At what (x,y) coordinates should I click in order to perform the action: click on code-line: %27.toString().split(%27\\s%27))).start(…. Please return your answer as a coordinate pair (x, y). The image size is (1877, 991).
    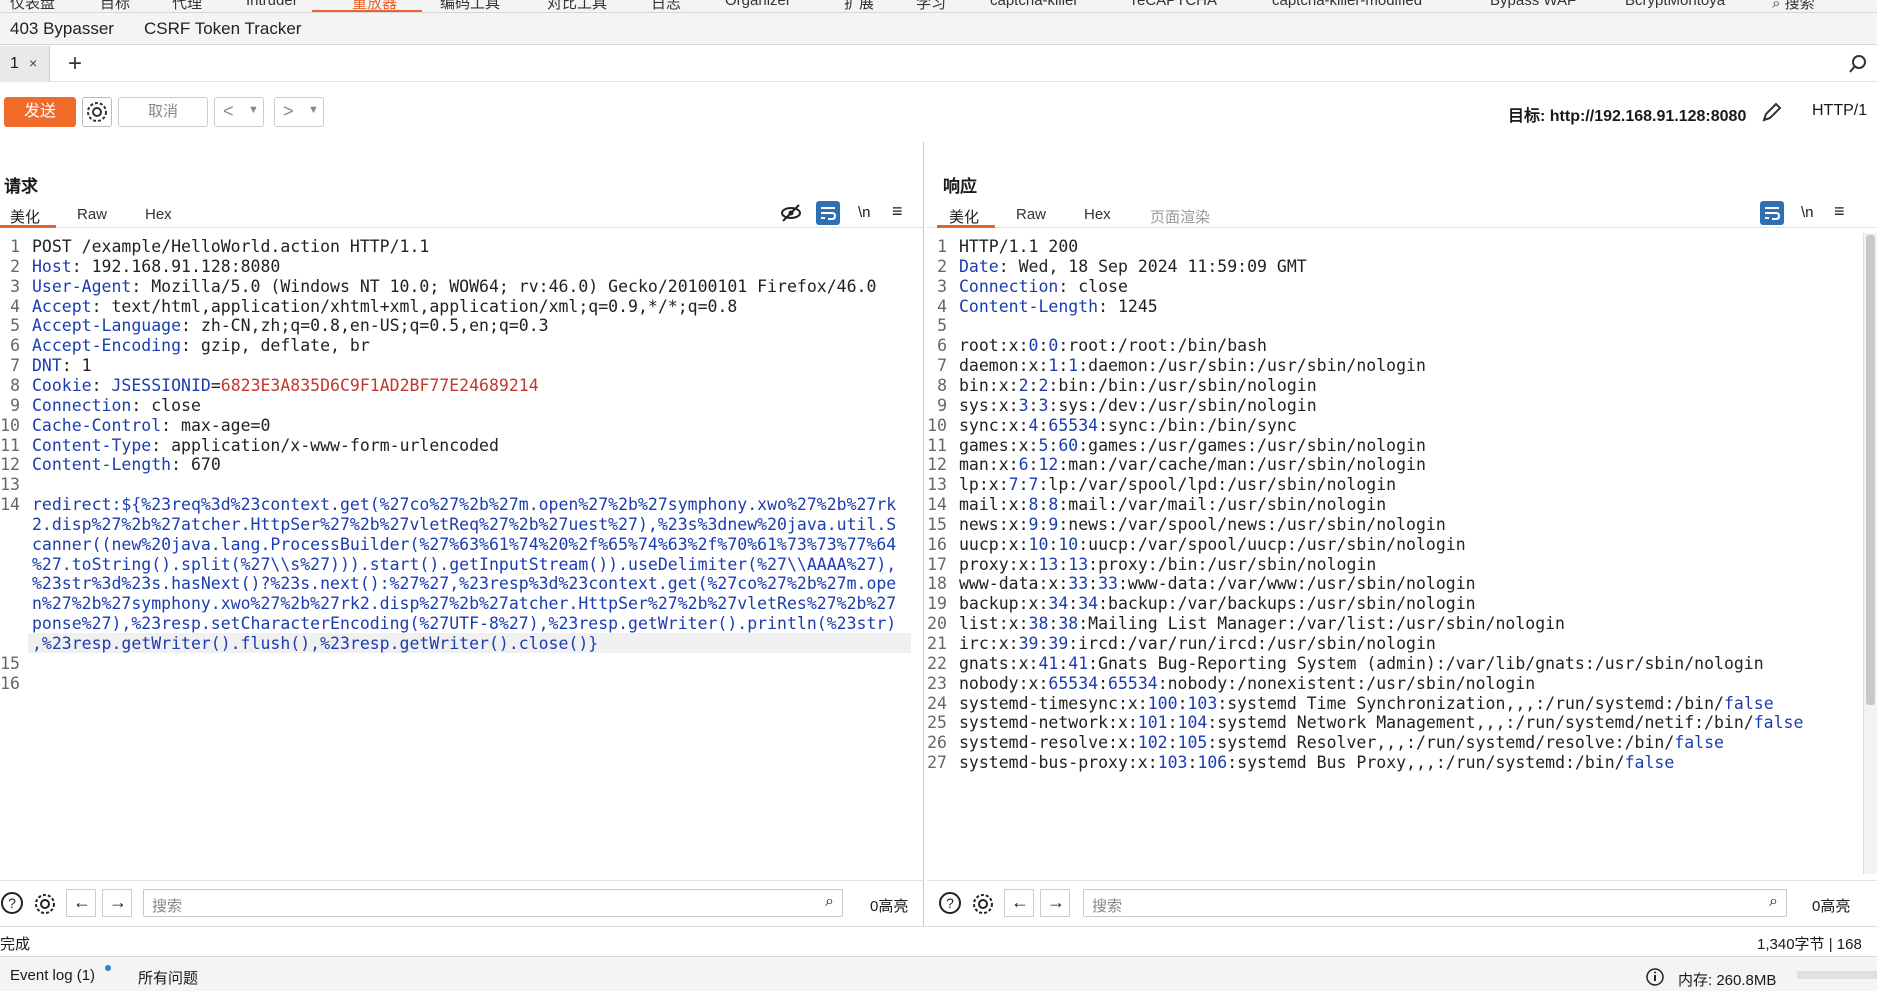
    Looking at the image, I should click on (464, 564).